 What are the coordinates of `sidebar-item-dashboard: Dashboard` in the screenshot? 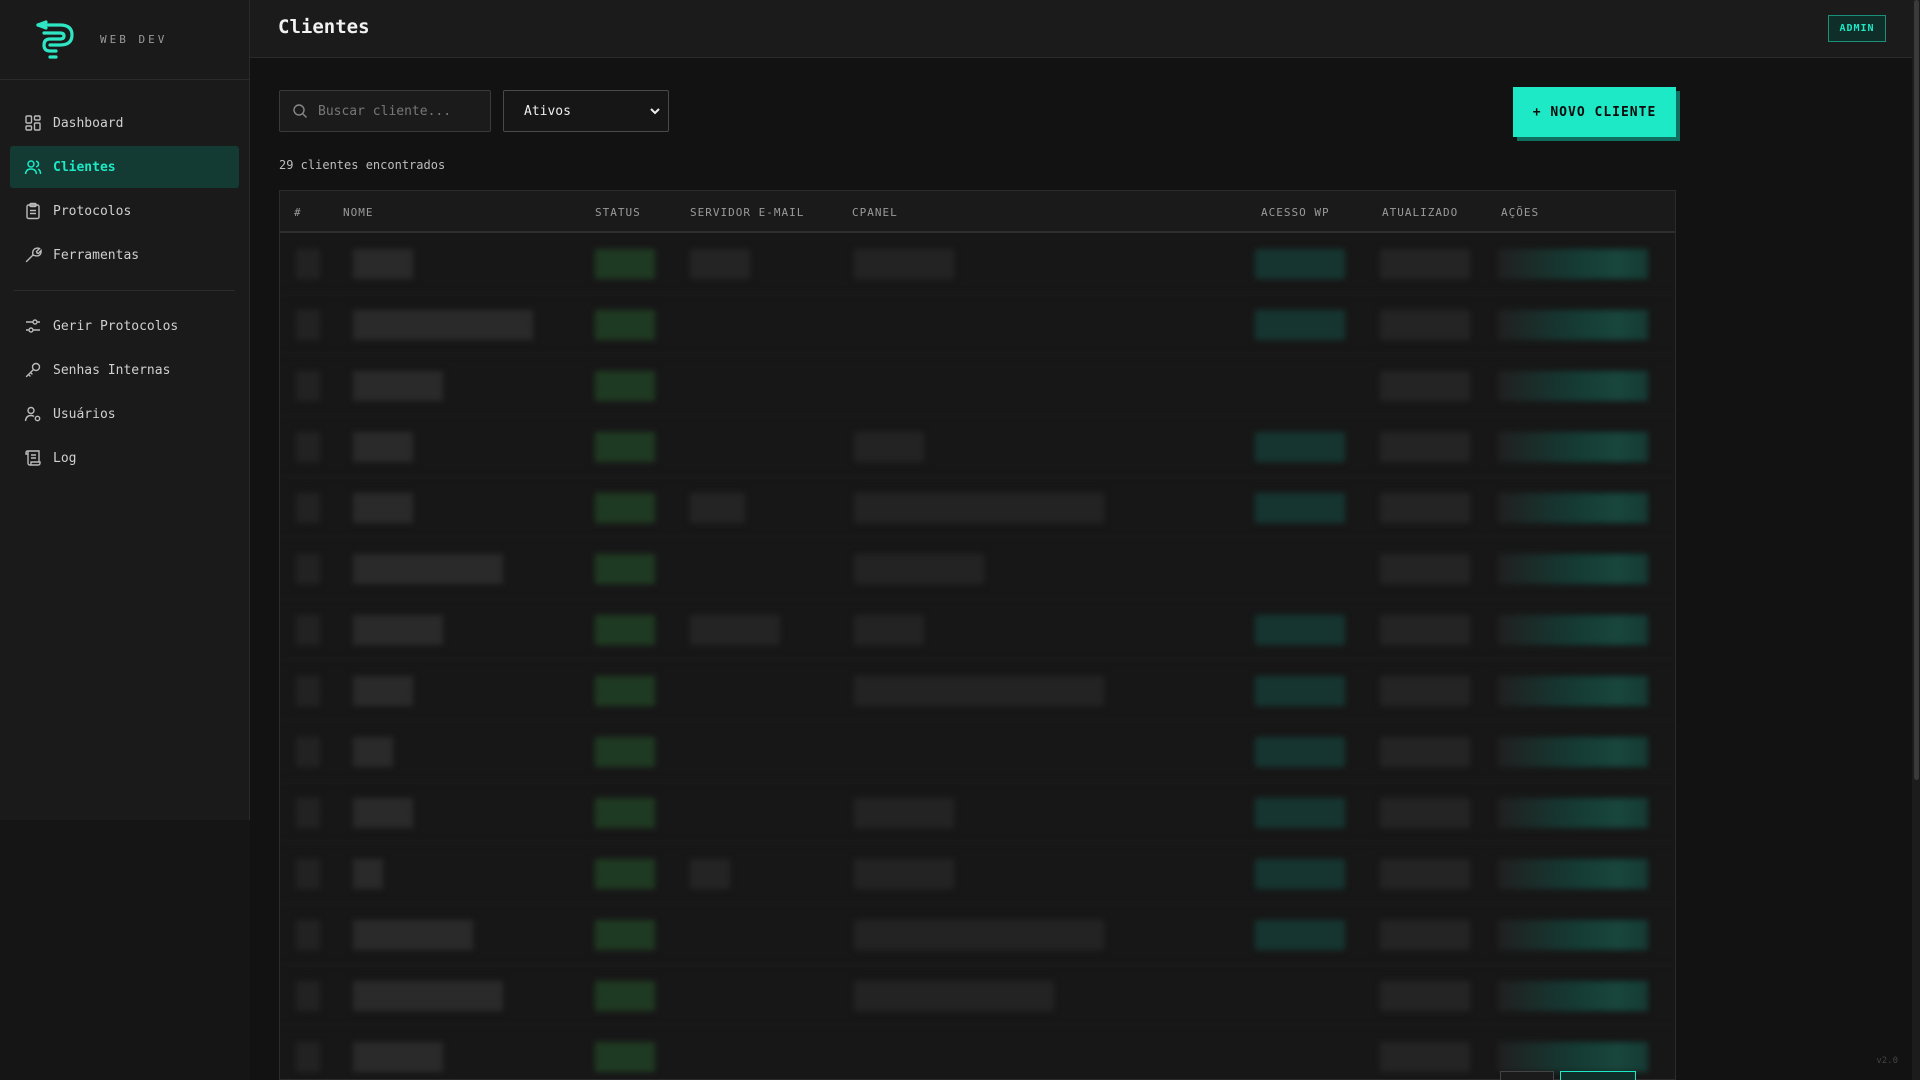 It's located at (124, 123).